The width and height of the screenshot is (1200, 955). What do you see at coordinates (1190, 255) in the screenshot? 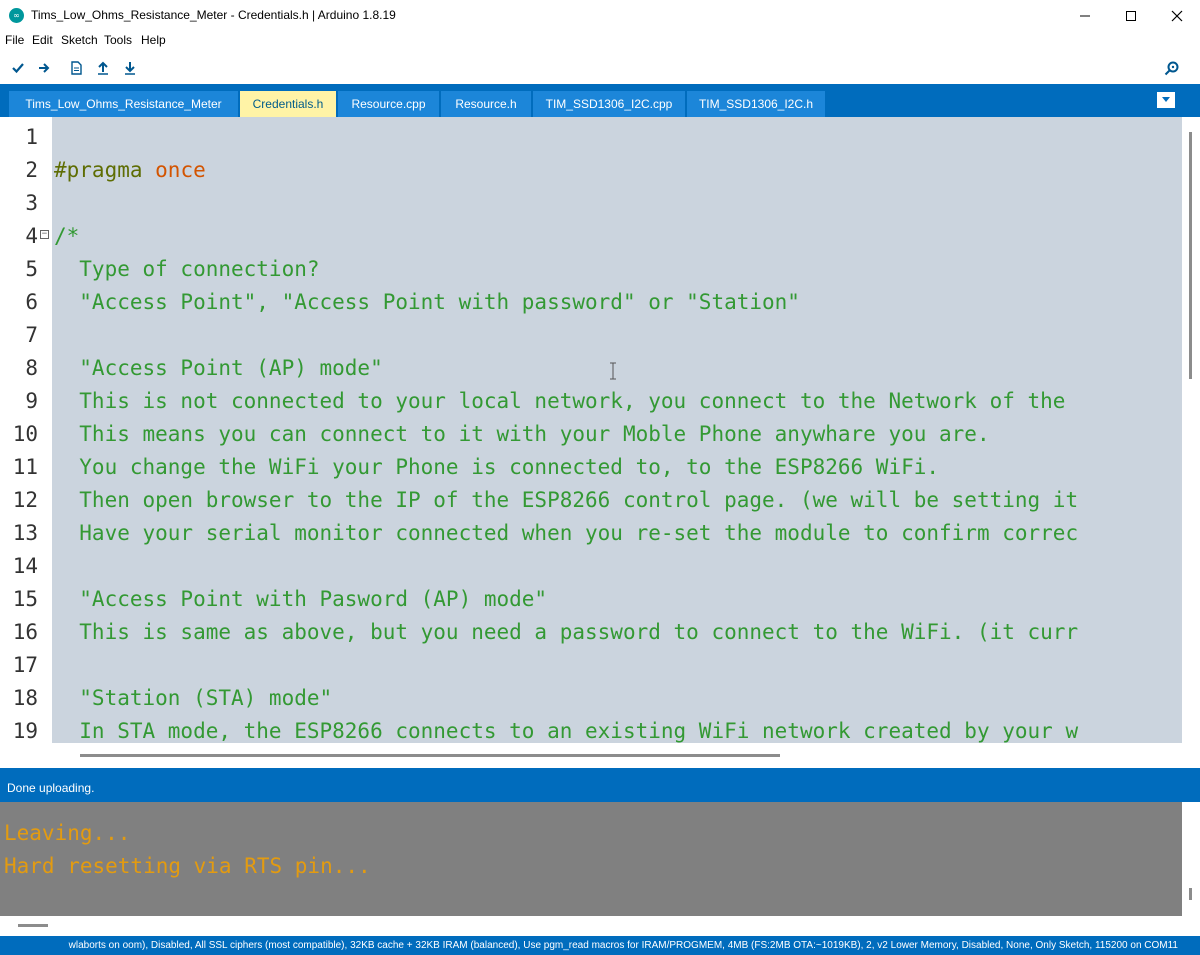
I see `editor-vertical-scroll-thumb` at bounding box center [1190, 255].